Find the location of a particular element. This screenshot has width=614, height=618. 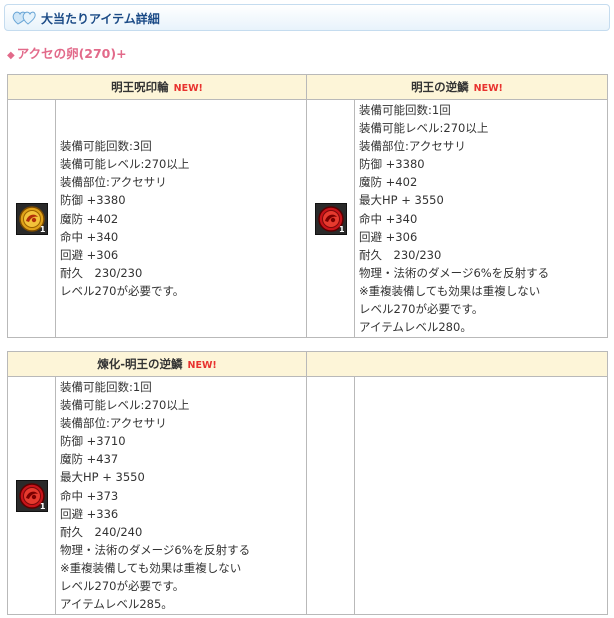

item-name-header: 明王呪印輪 NEW! is located at coordinates (157, 87).